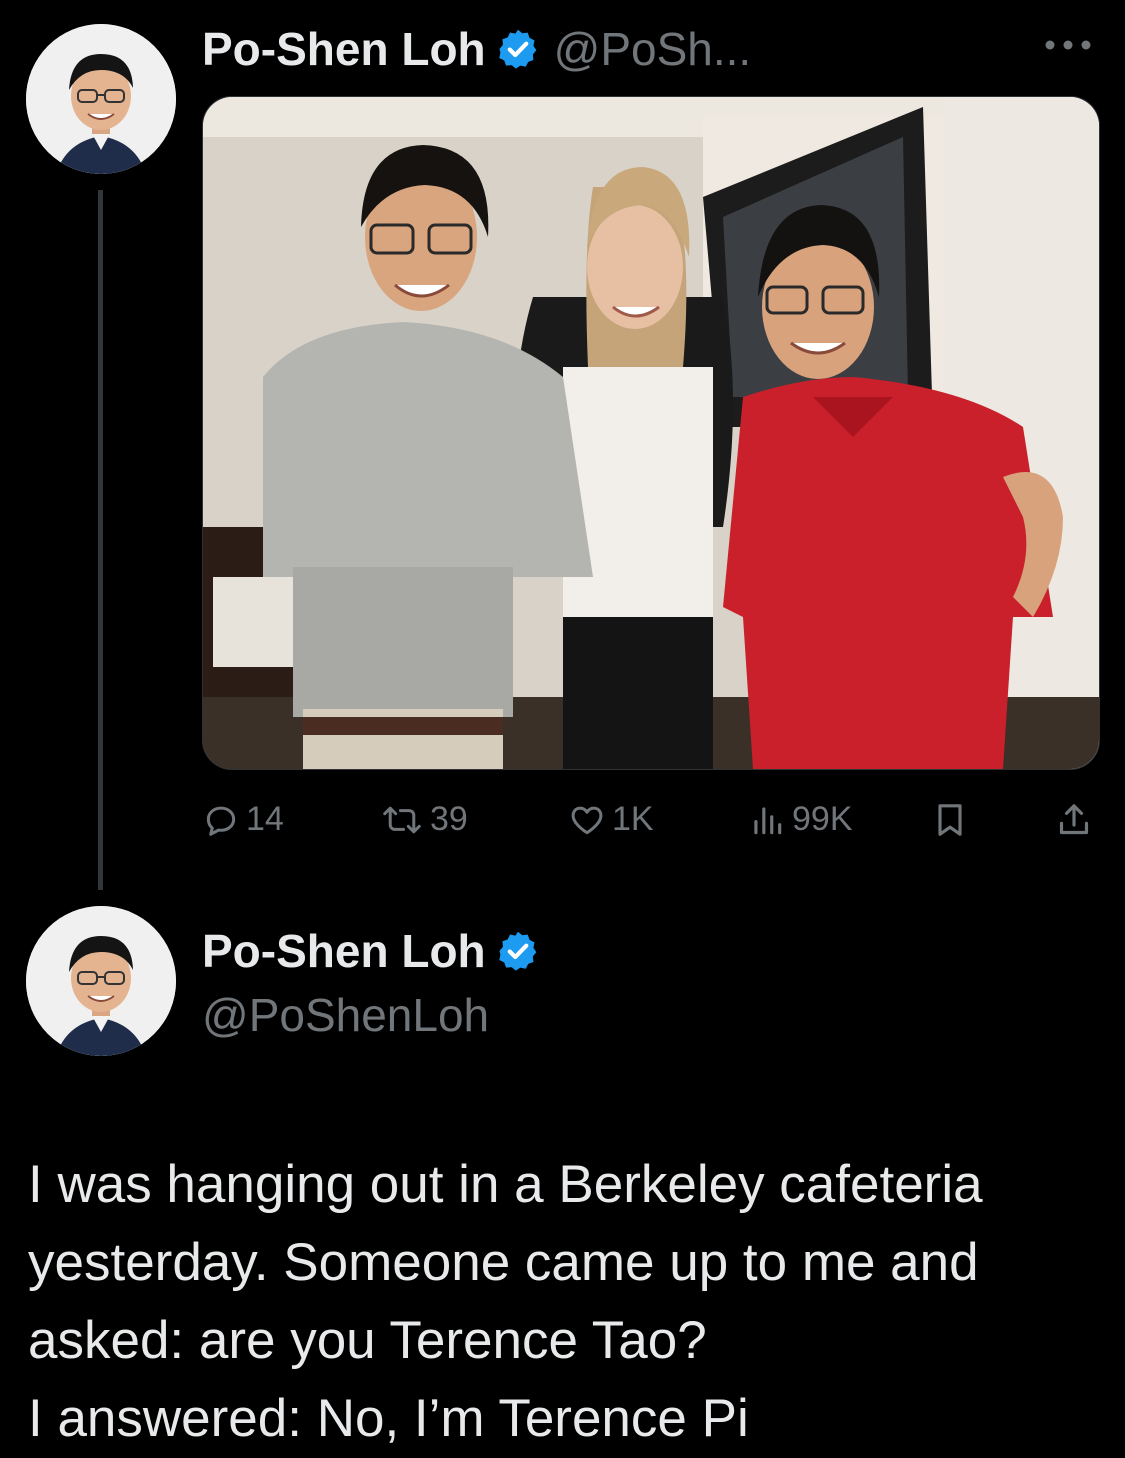 This screenshot has width=1125, height=1458. I want to click on reply-action: 14, so click(243, 819).